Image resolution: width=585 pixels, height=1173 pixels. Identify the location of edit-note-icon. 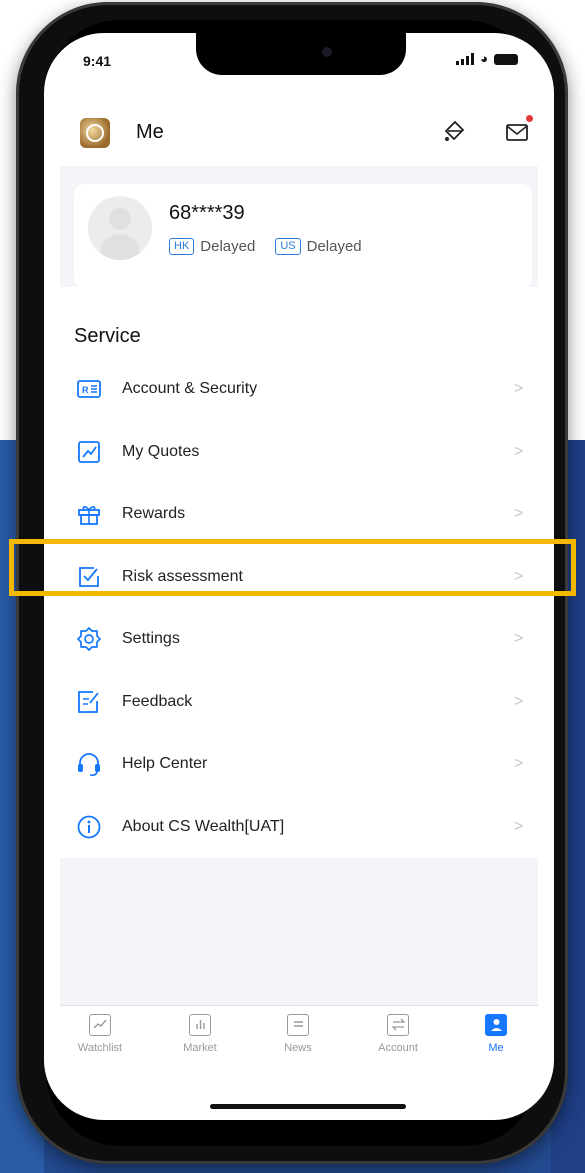
(88, 701).